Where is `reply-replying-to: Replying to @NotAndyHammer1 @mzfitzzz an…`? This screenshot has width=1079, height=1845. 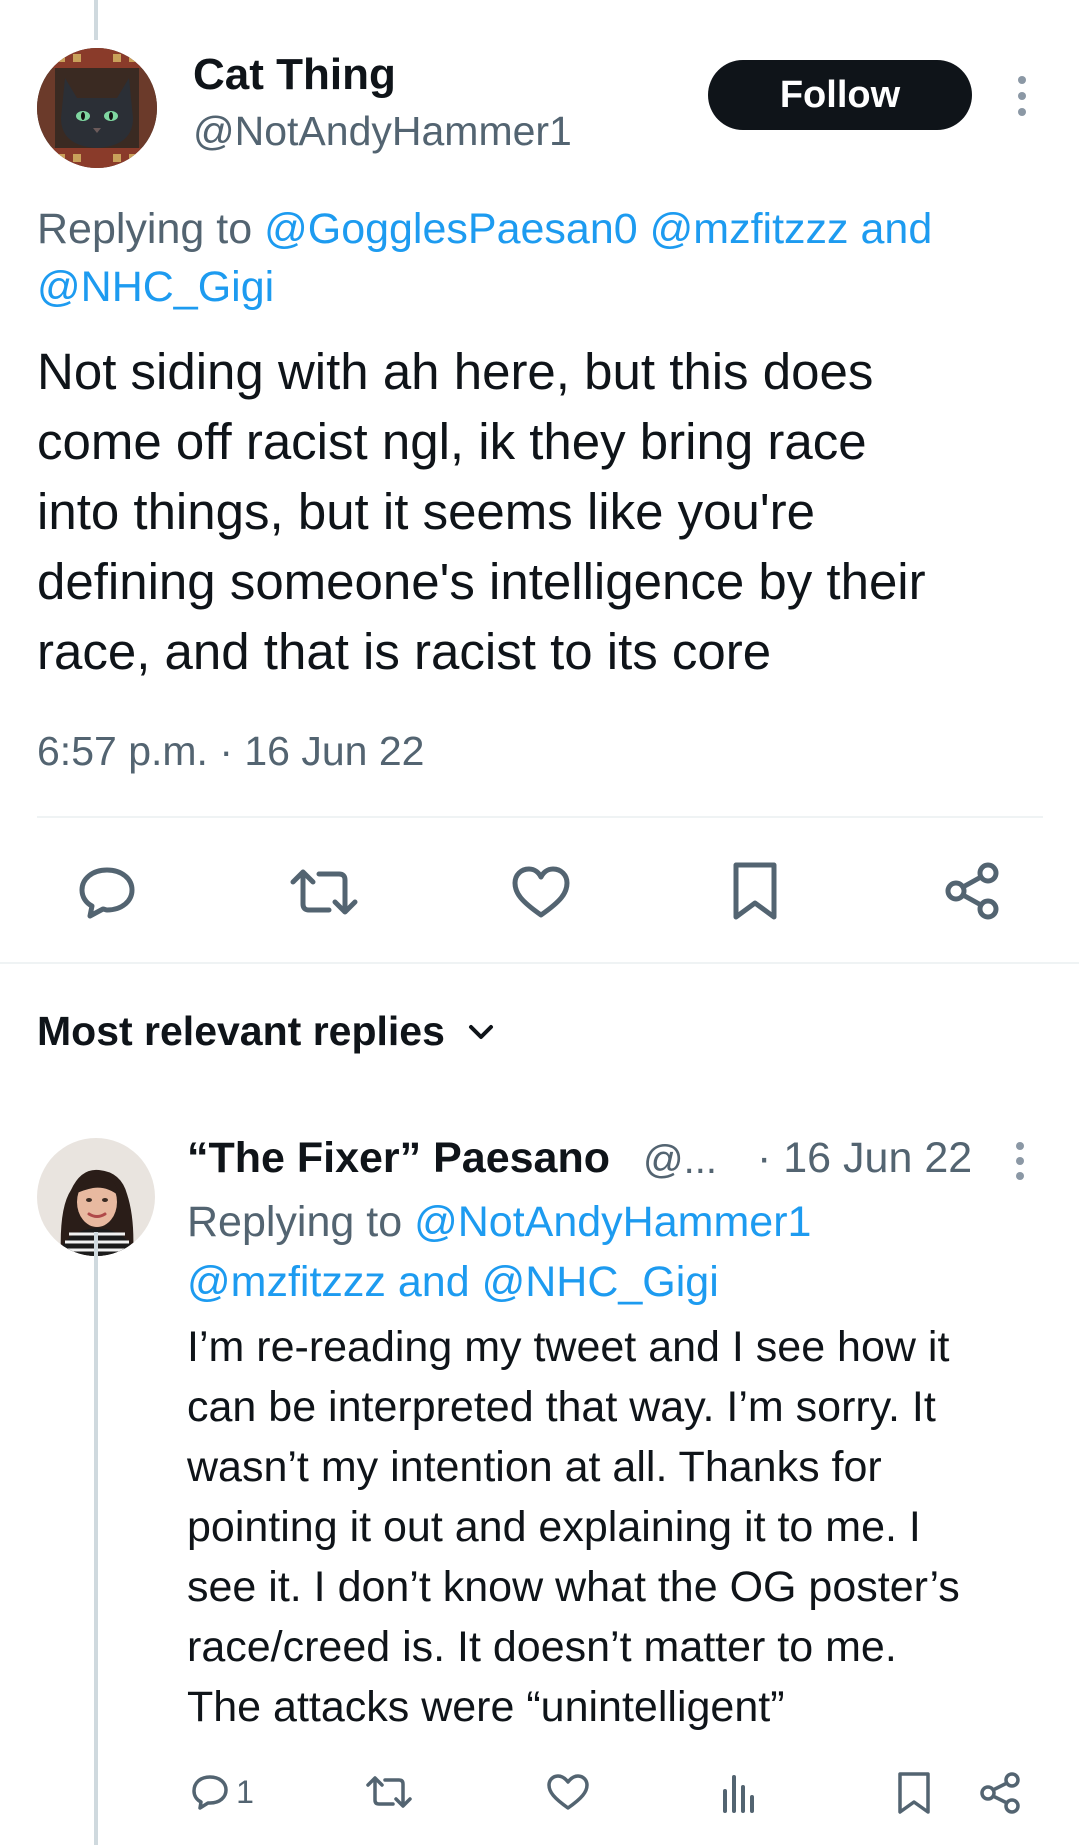 reply-replying-to: Replying to @NotAndyHammer1 @mzfitzzz an… is located at coordinates (627, 1252).